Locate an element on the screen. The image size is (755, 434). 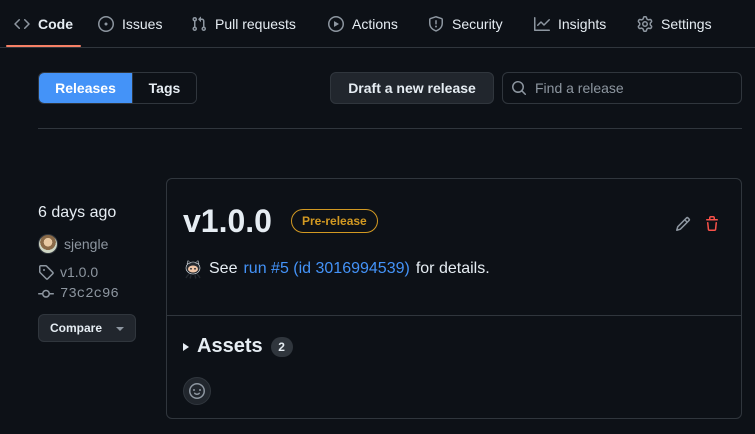
tab-insights: Insights is located at coordinates (570, 24).